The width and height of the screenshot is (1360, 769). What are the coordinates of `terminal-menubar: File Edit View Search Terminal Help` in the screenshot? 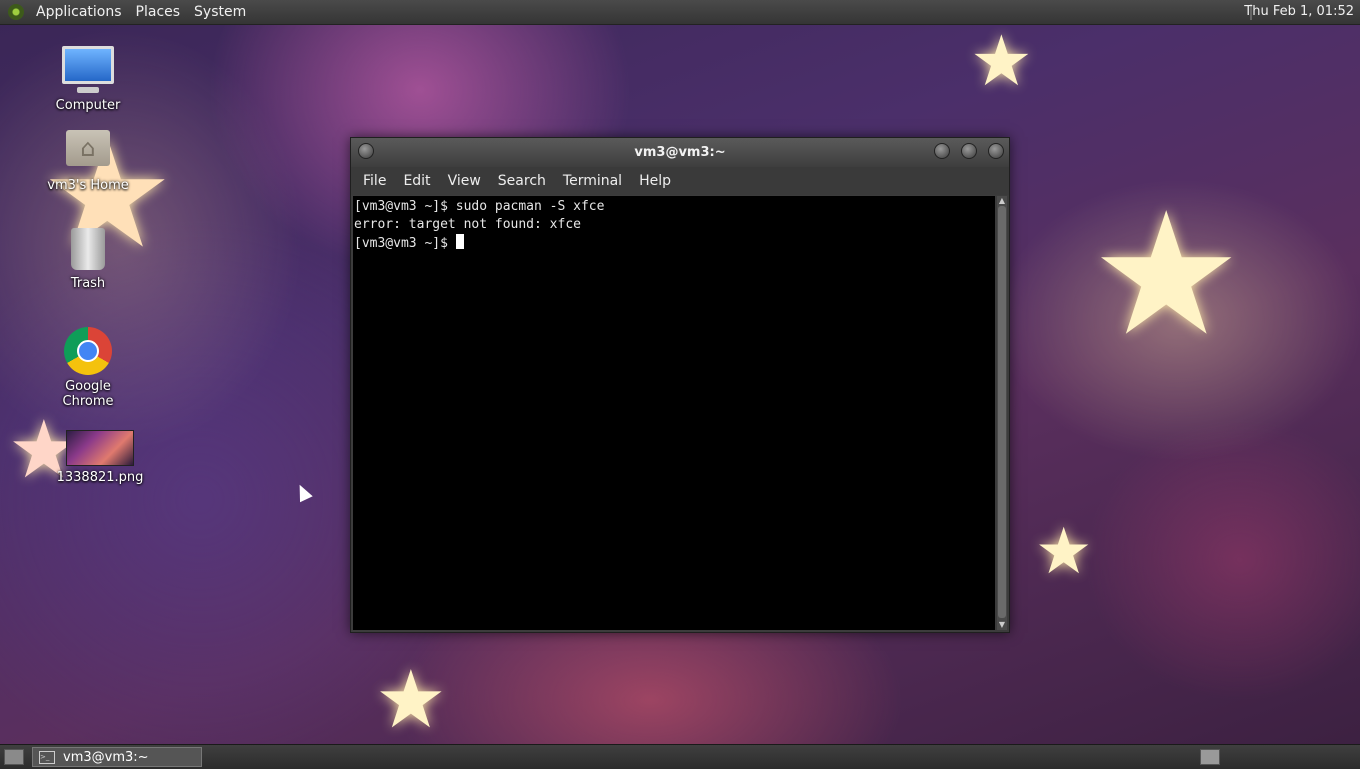 It's located at (680, 181).